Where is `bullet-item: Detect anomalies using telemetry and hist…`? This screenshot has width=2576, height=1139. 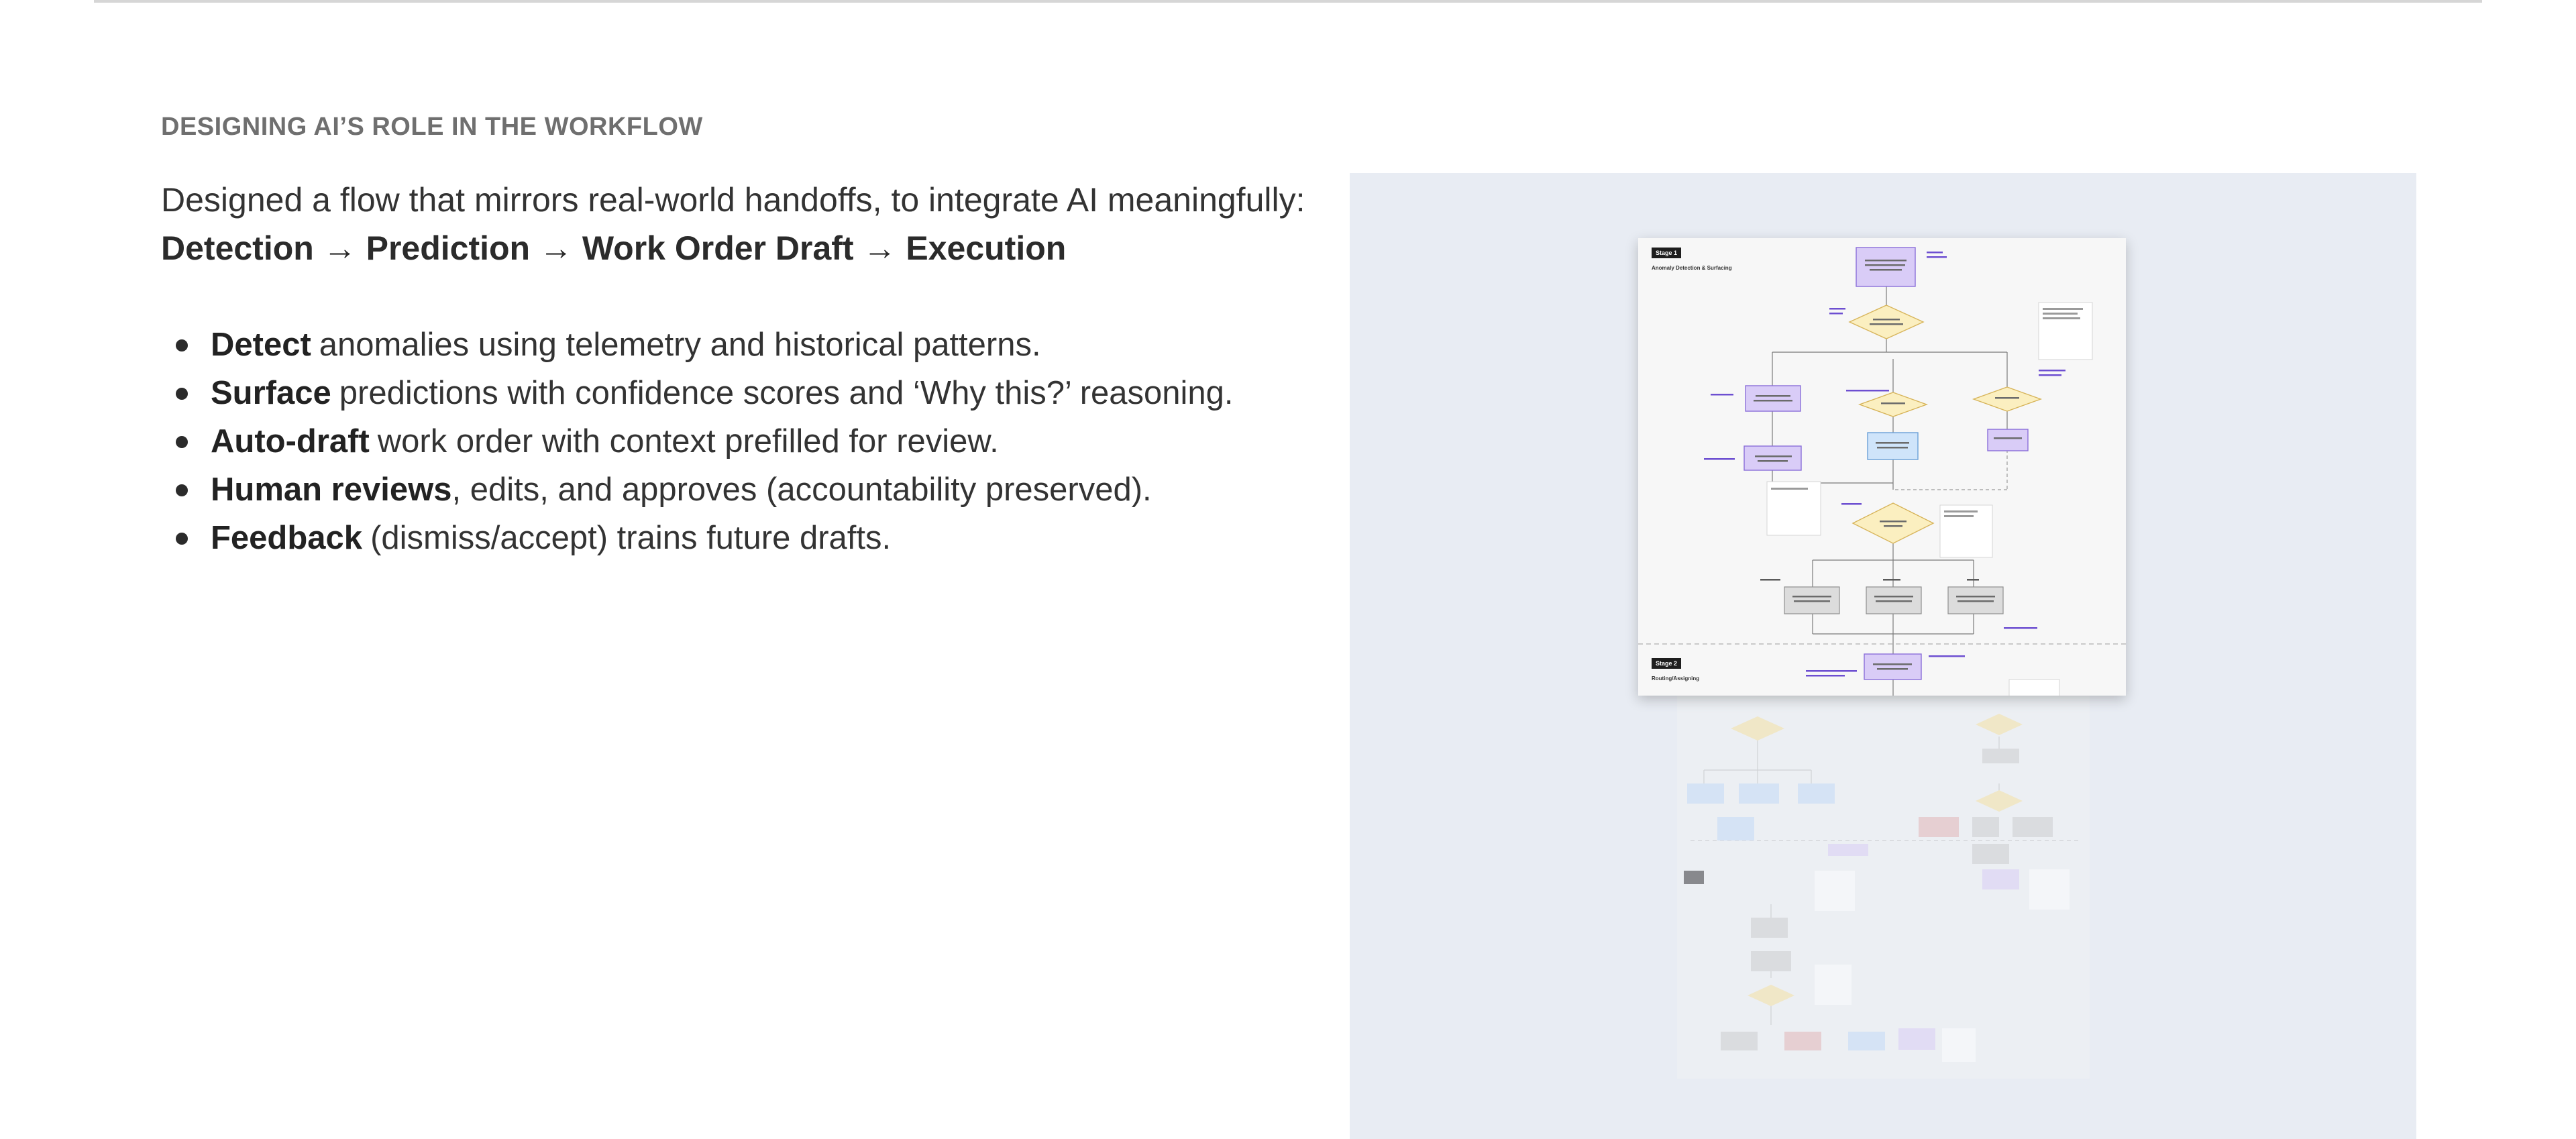
bullet-item: Detect anomalies using telemetry and hist… is located at coordinates (746, 345).